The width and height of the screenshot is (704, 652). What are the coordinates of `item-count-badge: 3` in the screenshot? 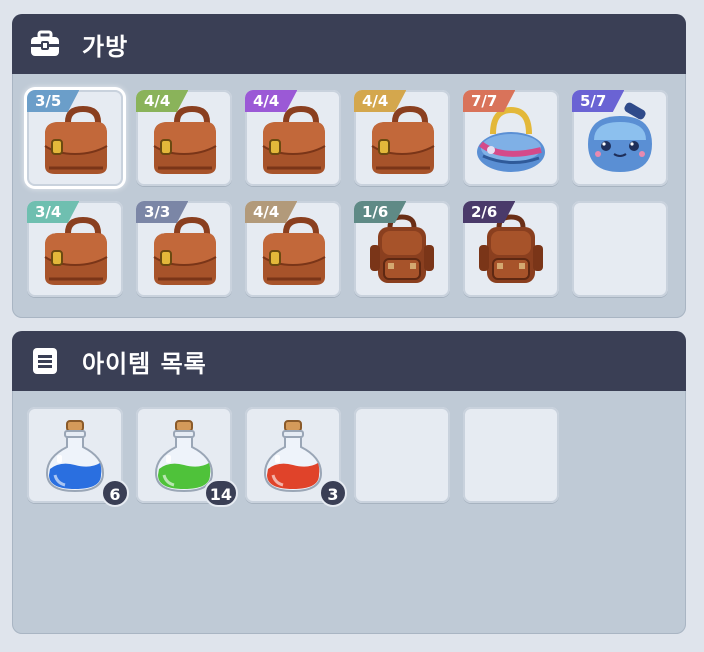 It's located at (333, 493).